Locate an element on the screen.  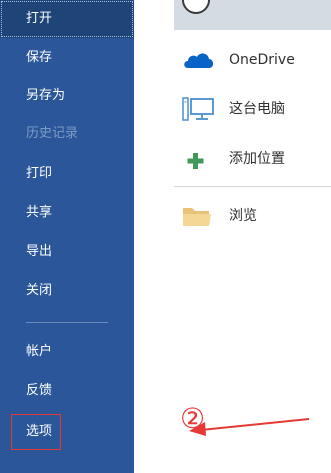
nav-item-open: 打开 is located at coordinates (67, 19).